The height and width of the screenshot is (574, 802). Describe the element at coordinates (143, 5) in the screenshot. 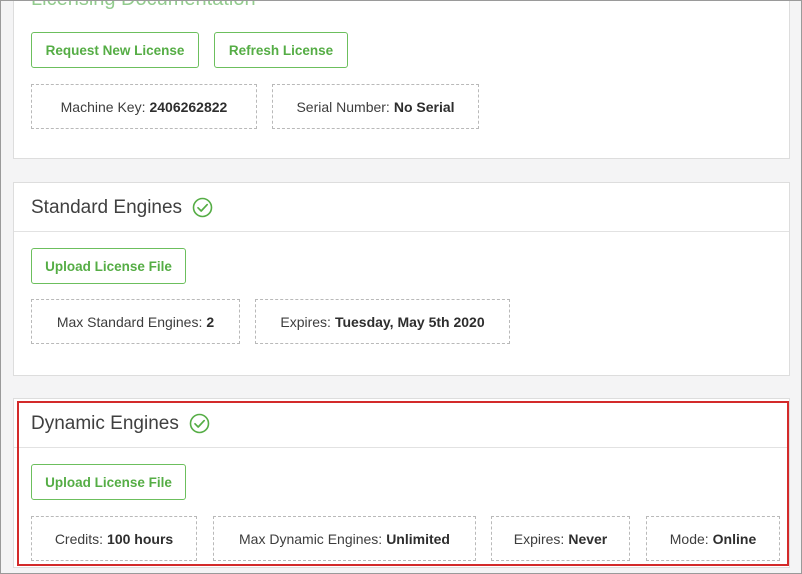

I see `cutoff-heading: Licensing Documentation` at that location.